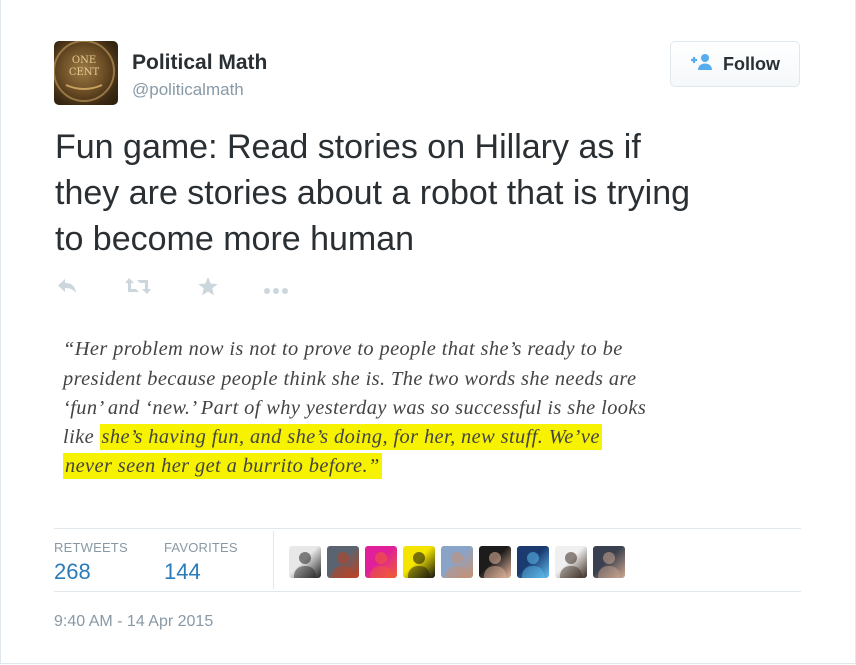 This screenshot has height=665, width=856. I want to click on avatar-text-1: ONE, so click(84, 60).